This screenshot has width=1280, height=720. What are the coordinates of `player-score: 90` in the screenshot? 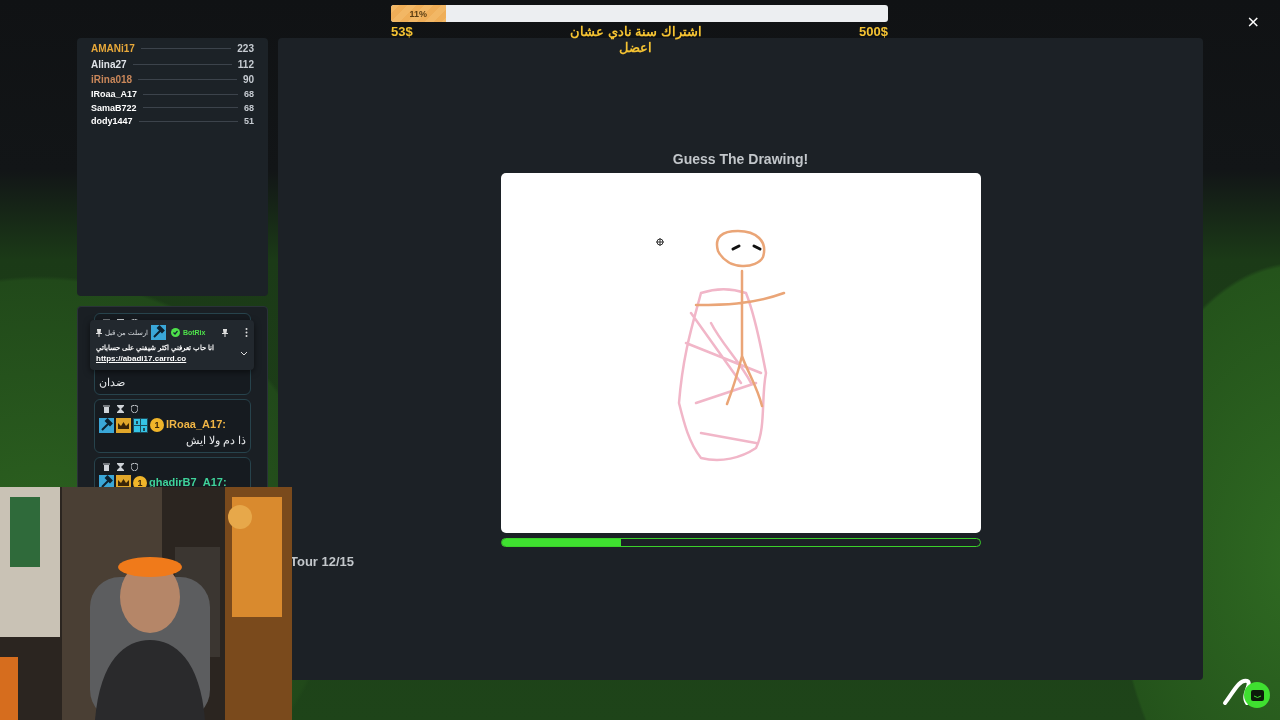 It's located at (248, 80).